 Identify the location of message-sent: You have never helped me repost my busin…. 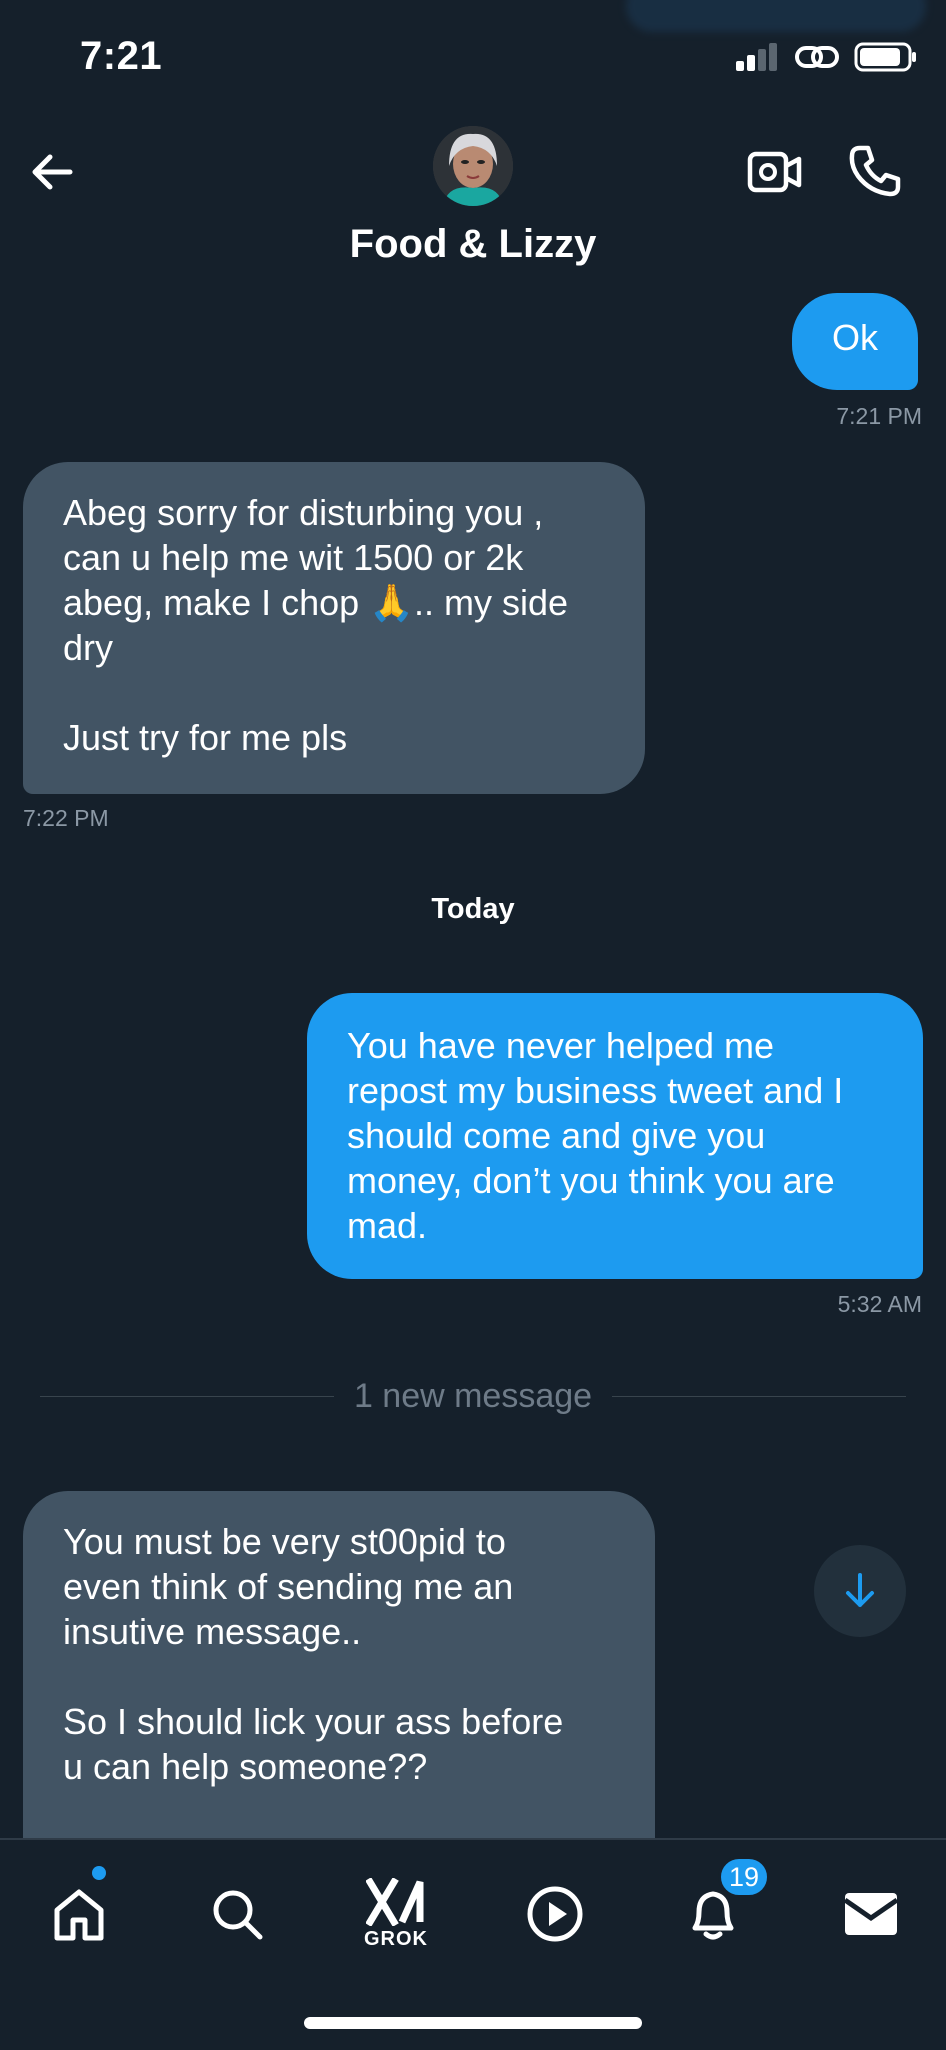
(615, 1136).